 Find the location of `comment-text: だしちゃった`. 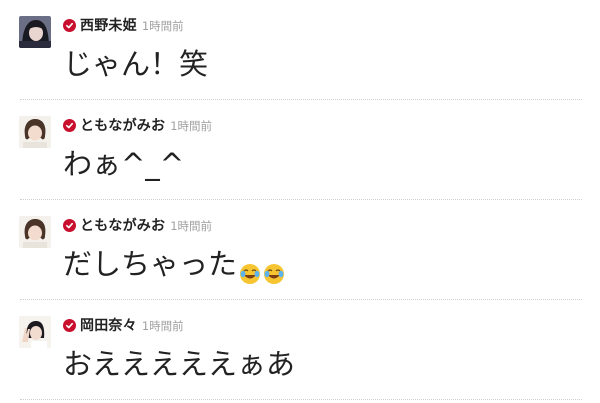

comment-text: だしちゃった is located at coordinates (174, 264).